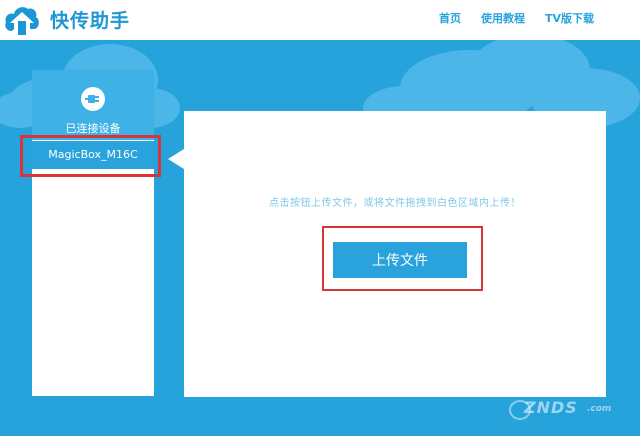 This screenshot has height=436, width=640. Describe the element at coordinates (90, 156) in the screenshot. I see `device-highlight-box` at that location.